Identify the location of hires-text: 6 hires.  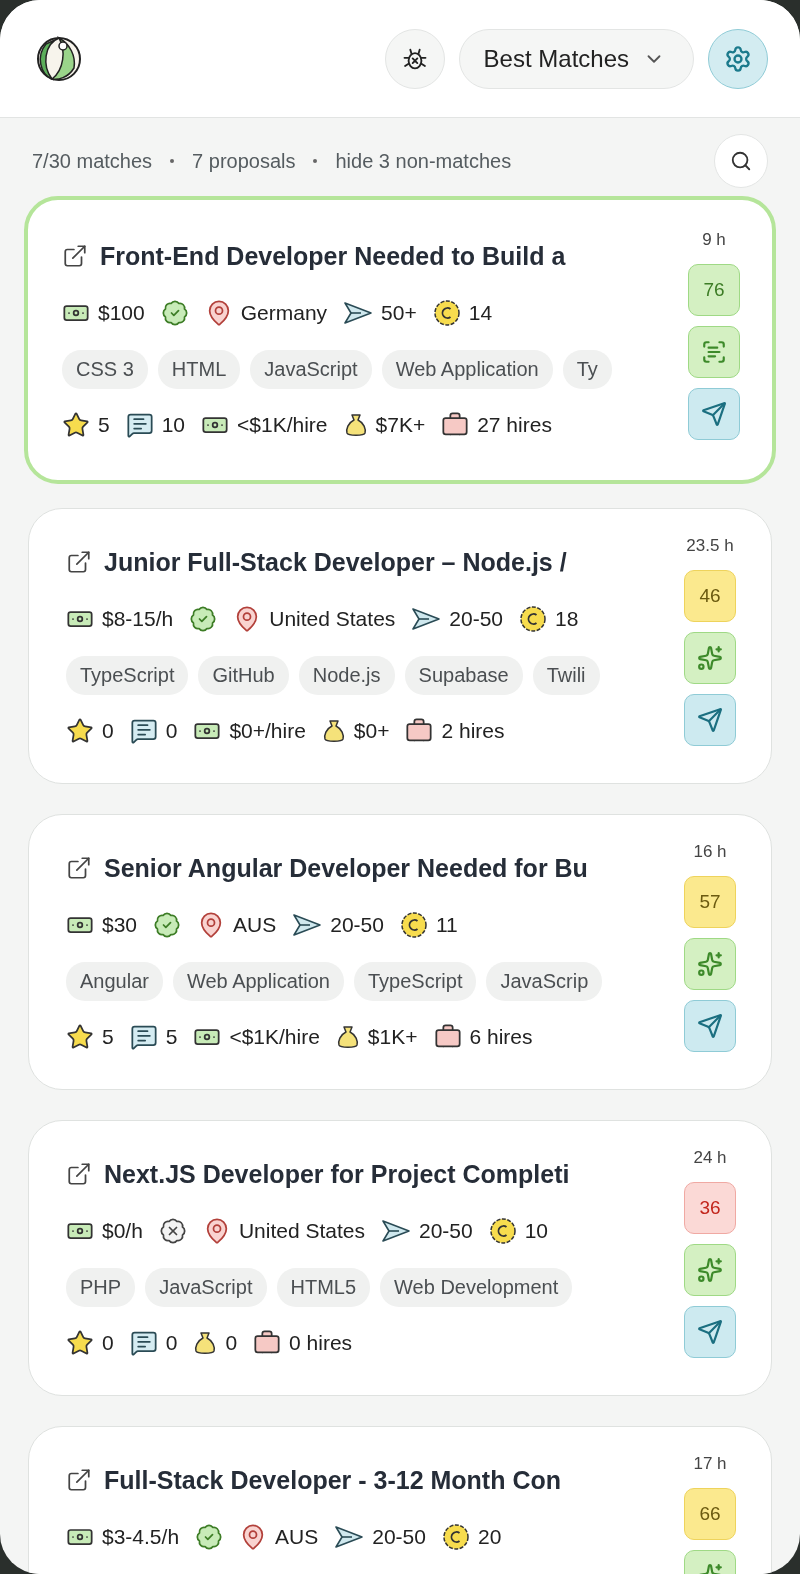
(501, 1037).